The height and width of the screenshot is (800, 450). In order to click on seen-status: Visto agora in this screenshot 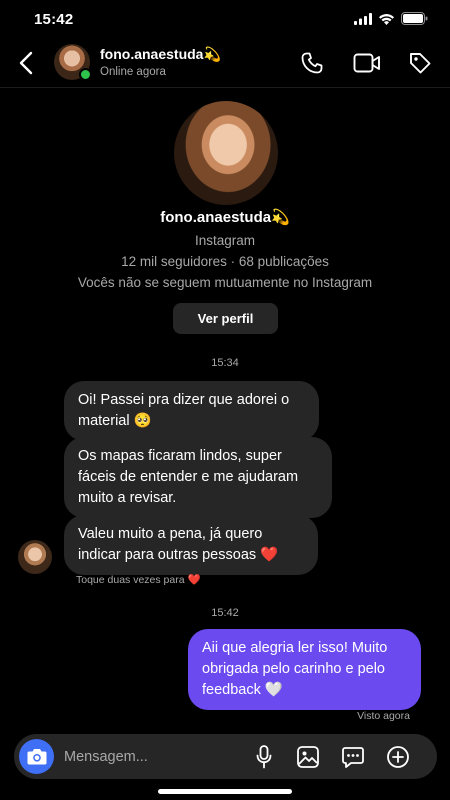, I will do `click(383, 716)`.